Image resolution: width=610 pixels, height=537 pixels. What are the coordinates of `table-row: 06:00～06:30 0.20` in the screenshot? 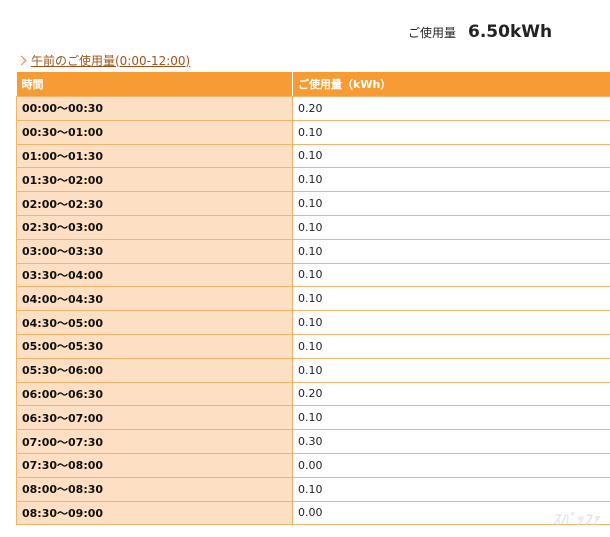 It's located at (313, 394).